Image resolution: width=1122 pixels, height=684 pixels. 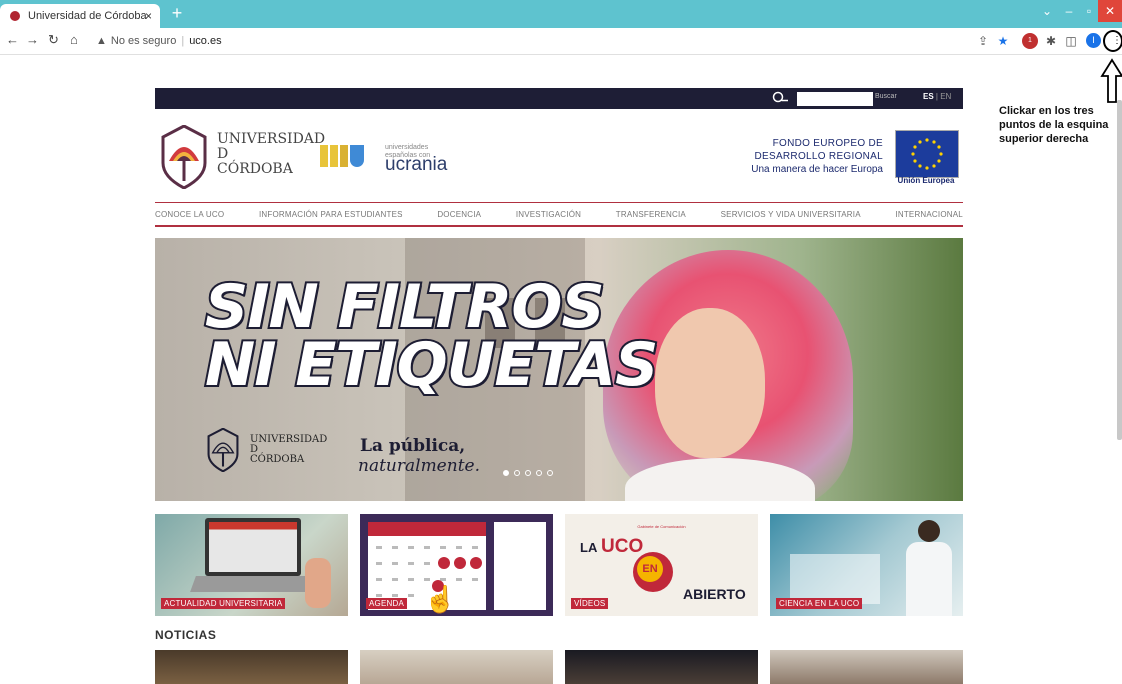 I want to click on ucrania-word: ucrania, so click(x=416, y=165).